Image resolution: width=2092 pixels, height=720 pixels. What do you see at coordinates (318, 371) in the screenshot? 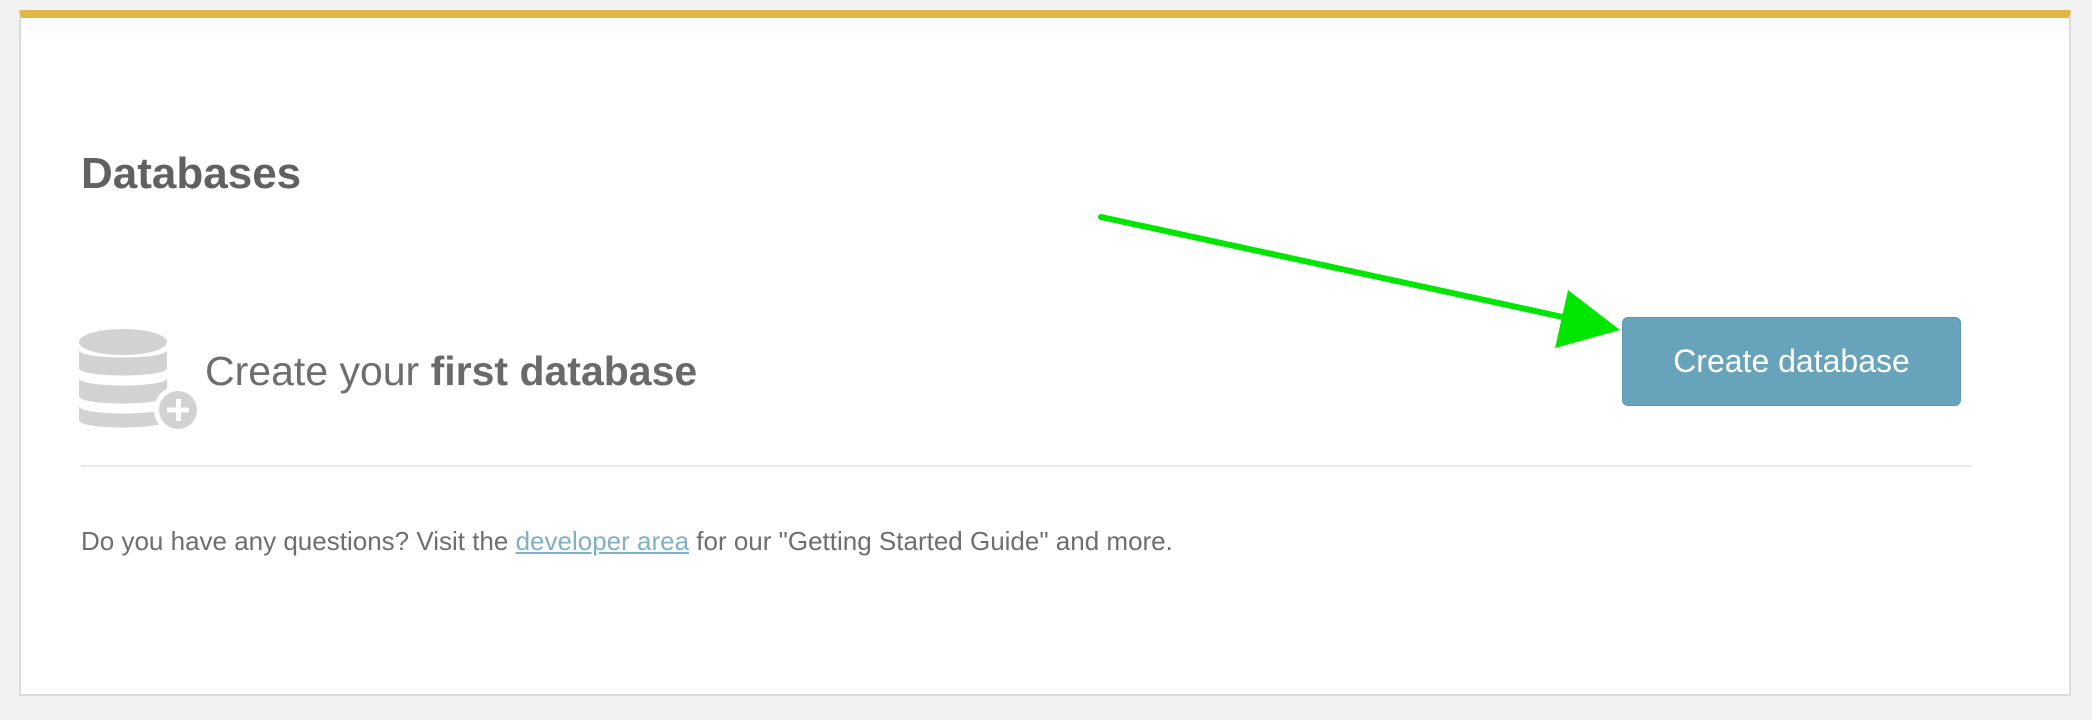
I see `empty-state-prefix: Create your` at bounding box center [318, 371].